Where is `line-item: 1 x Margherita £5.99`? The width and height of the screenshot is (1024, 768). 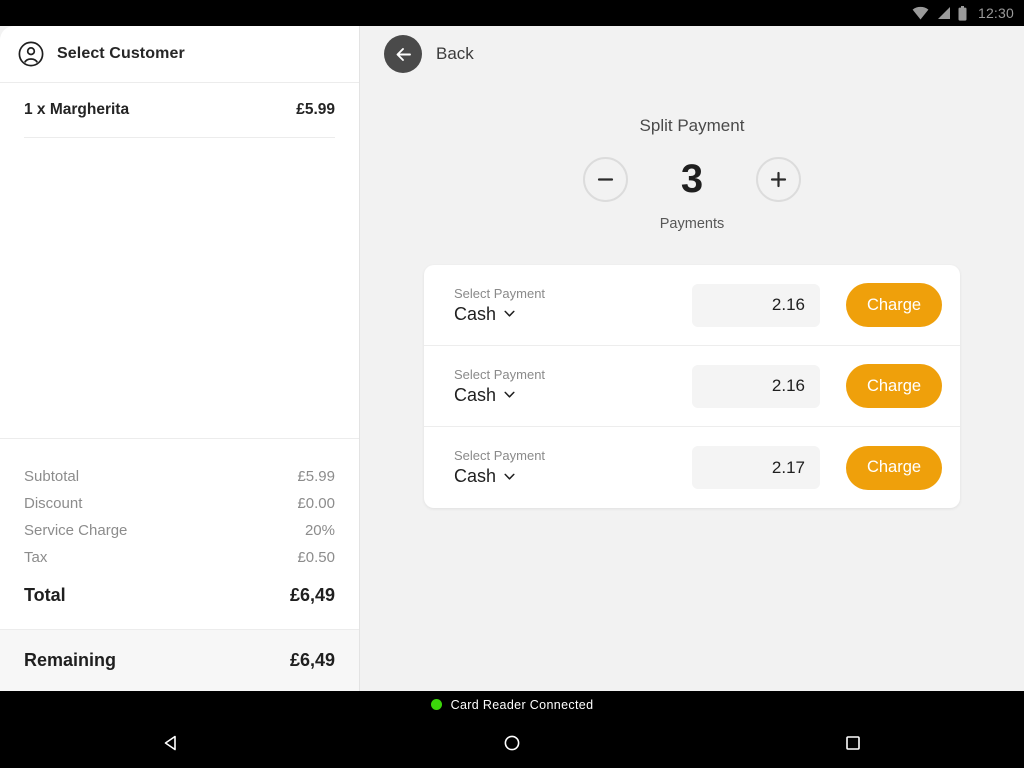
line-item: 1 x Margherita £5.99 is located at coordinates (179, 110).